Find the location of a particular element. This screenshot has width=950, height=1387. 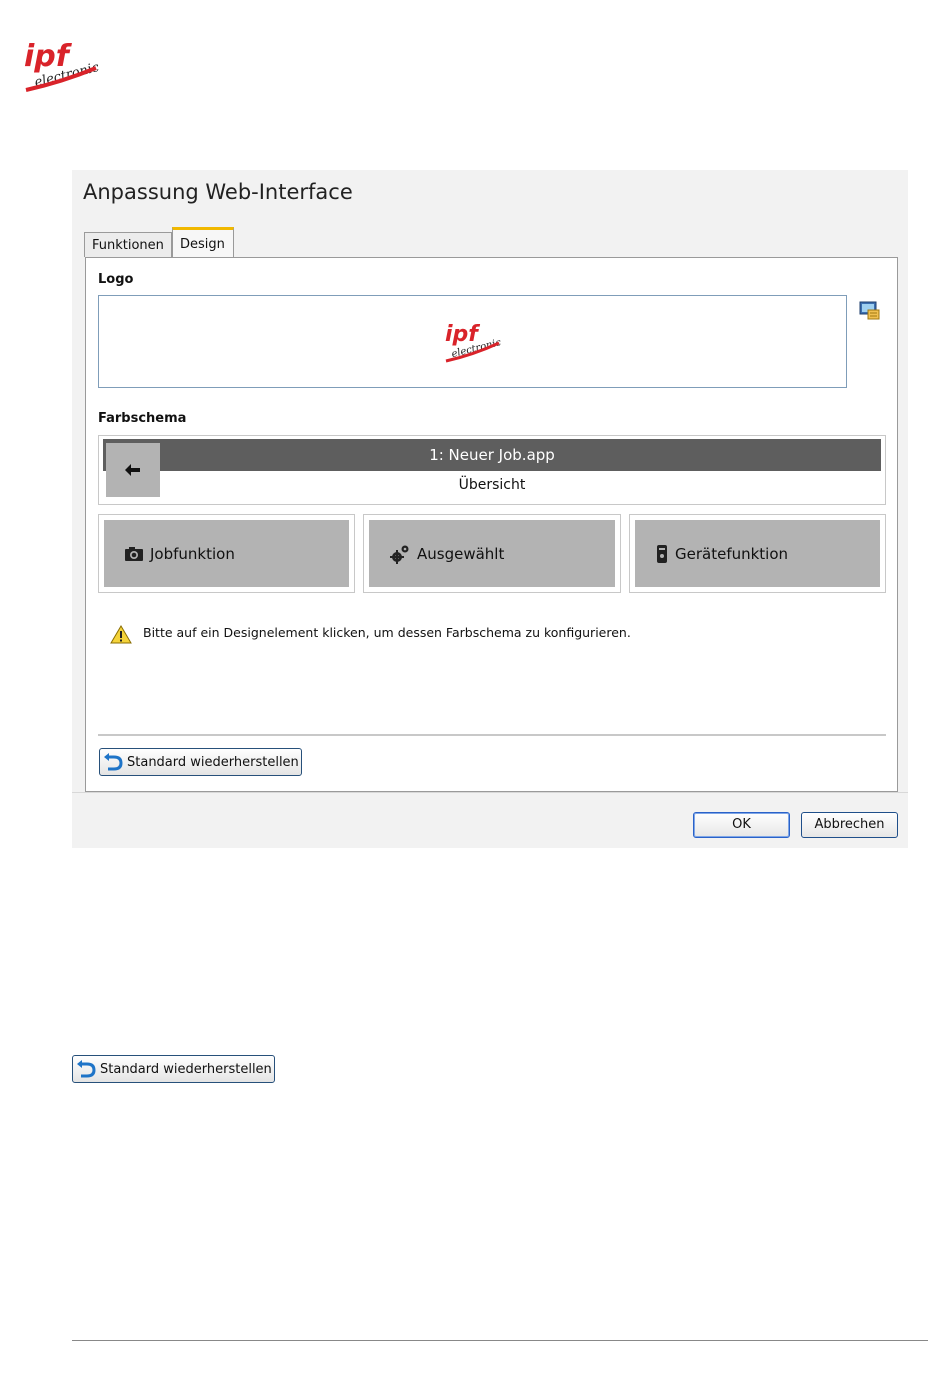

arrow-left-icon is located at coordinates (132, 470).